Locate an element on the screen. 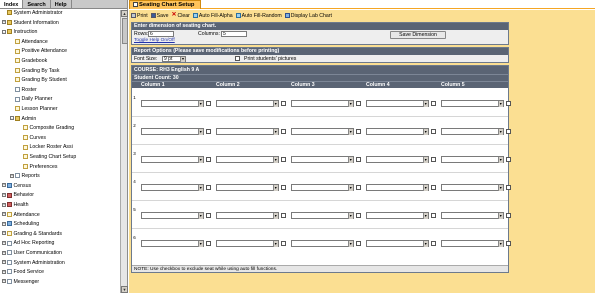 The width and height of the screenshot is (595, 293). nav-item: + Behavior is located at coordinates (18, 196).